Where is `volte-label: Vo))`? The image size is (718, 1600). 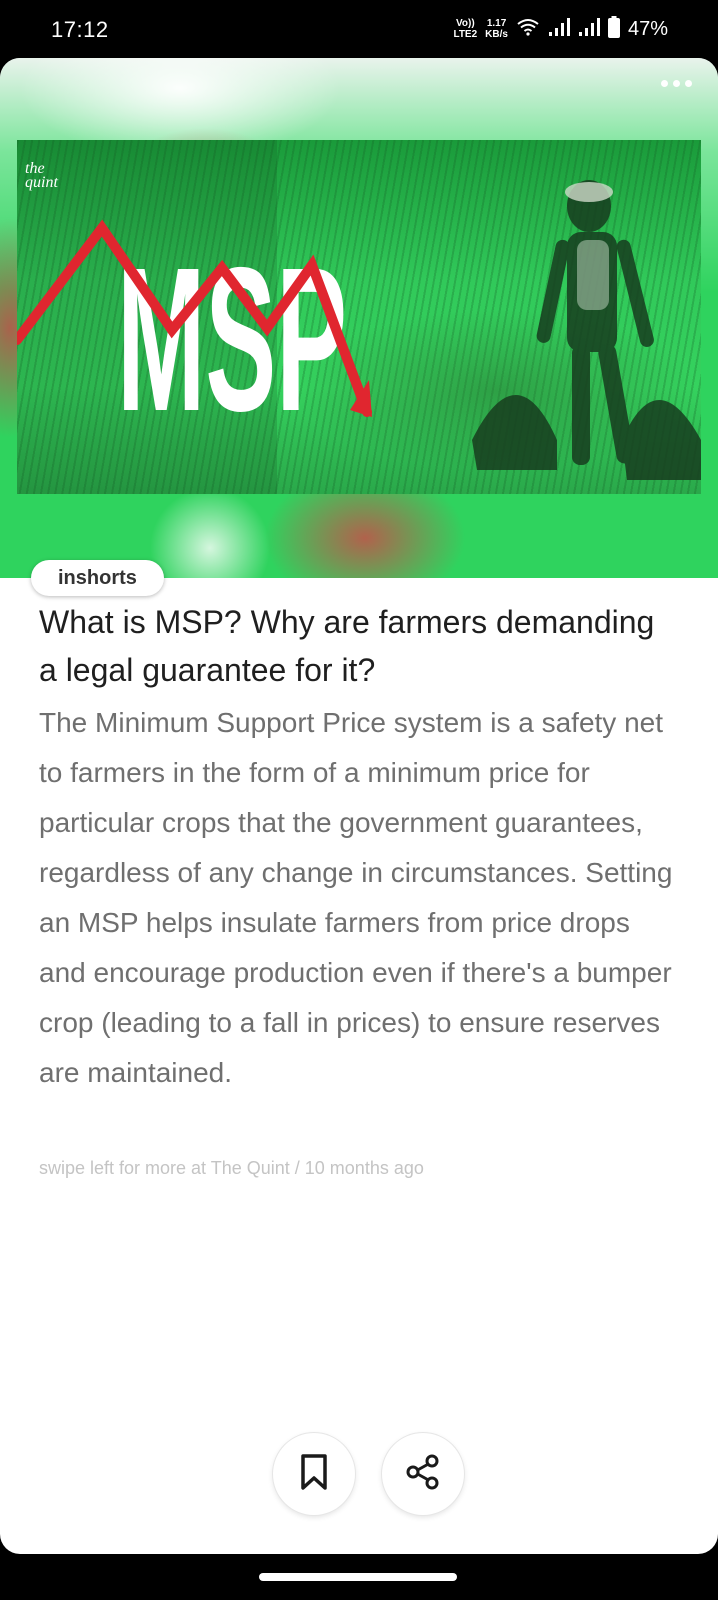
volte-label: Vo)) is located at coordinates (465, 23).